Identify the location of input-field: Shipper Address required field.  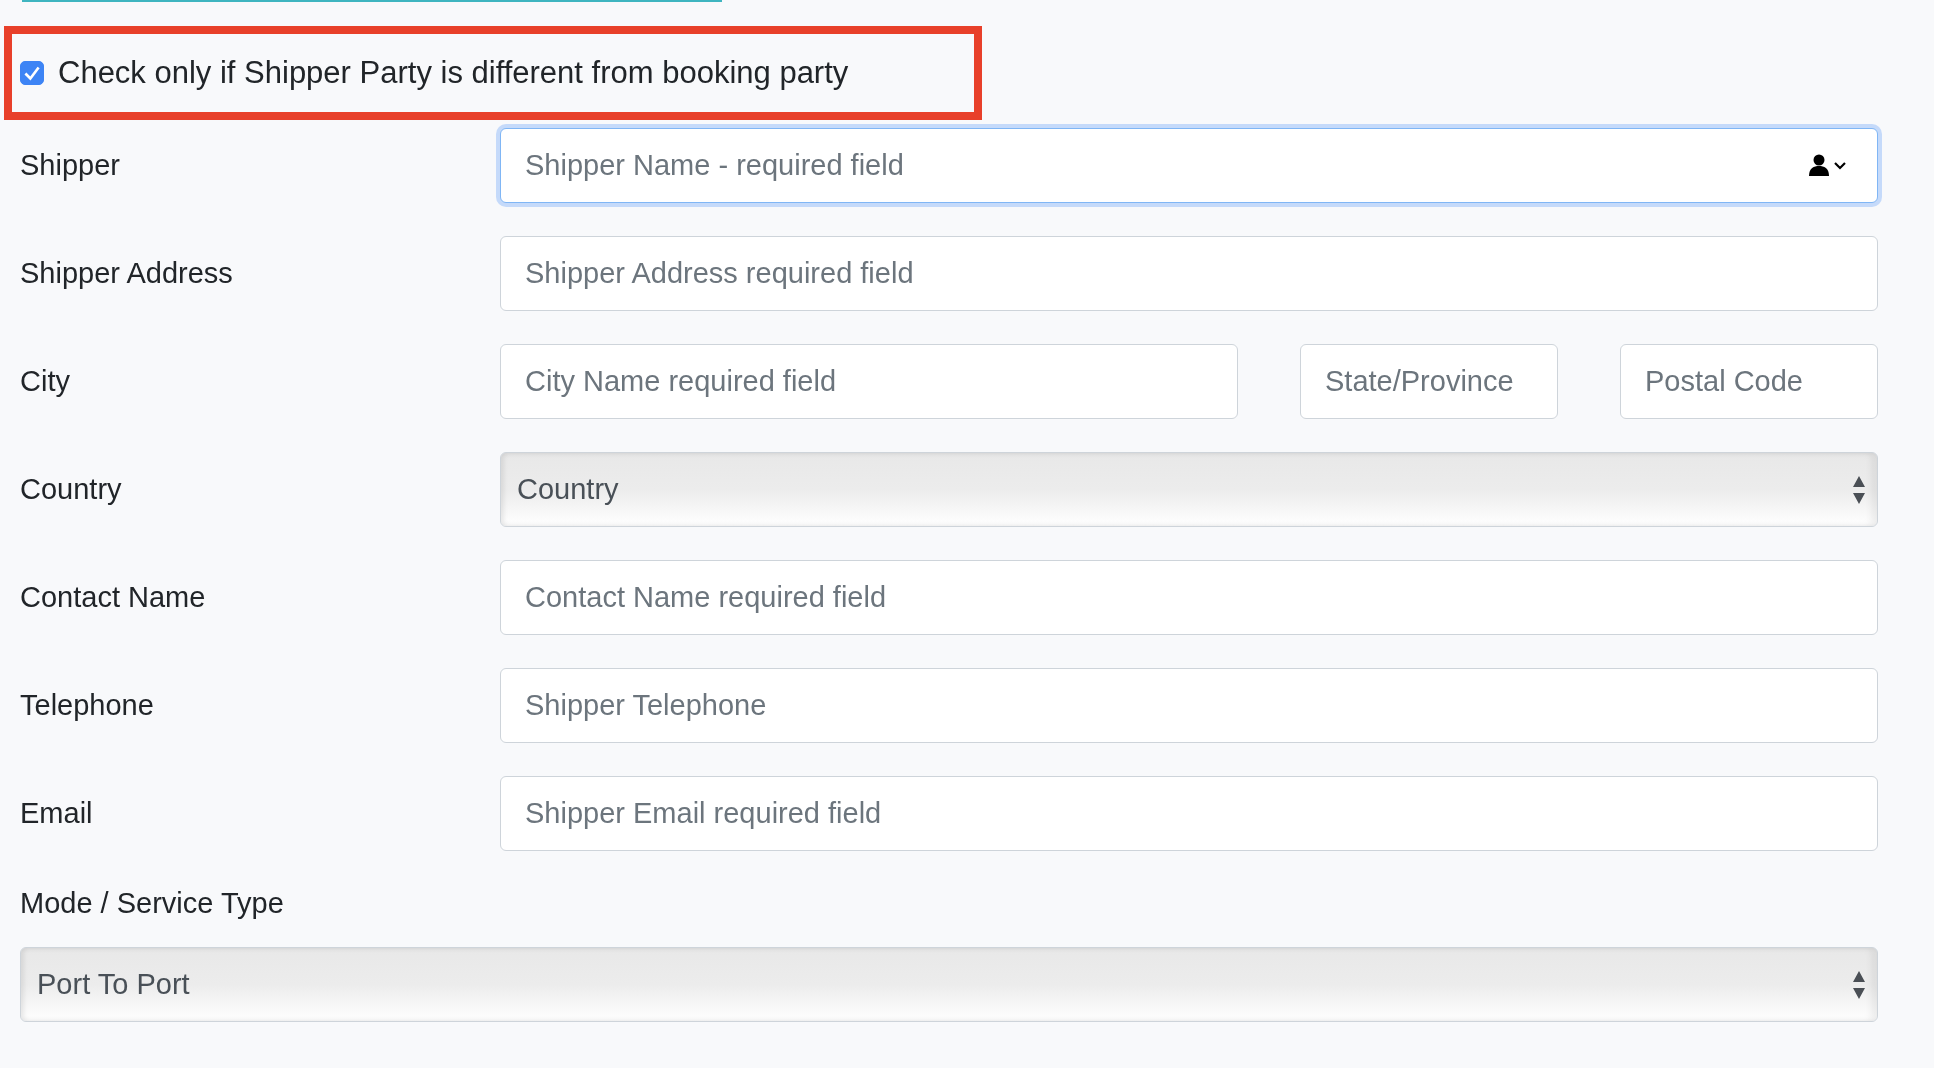
(1189, 273).